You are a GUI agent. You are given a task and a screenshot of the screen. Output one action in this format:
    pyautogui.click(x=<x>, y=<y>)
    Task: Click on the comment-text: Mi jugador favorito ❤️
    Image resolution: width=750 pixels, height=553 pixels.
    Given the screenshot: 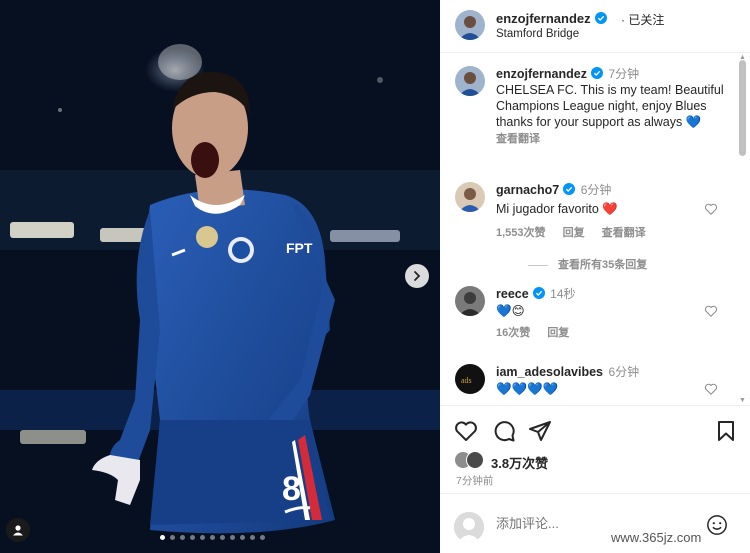 What is the action you would take?
    pyautogui.click(x=557, y=209)
    